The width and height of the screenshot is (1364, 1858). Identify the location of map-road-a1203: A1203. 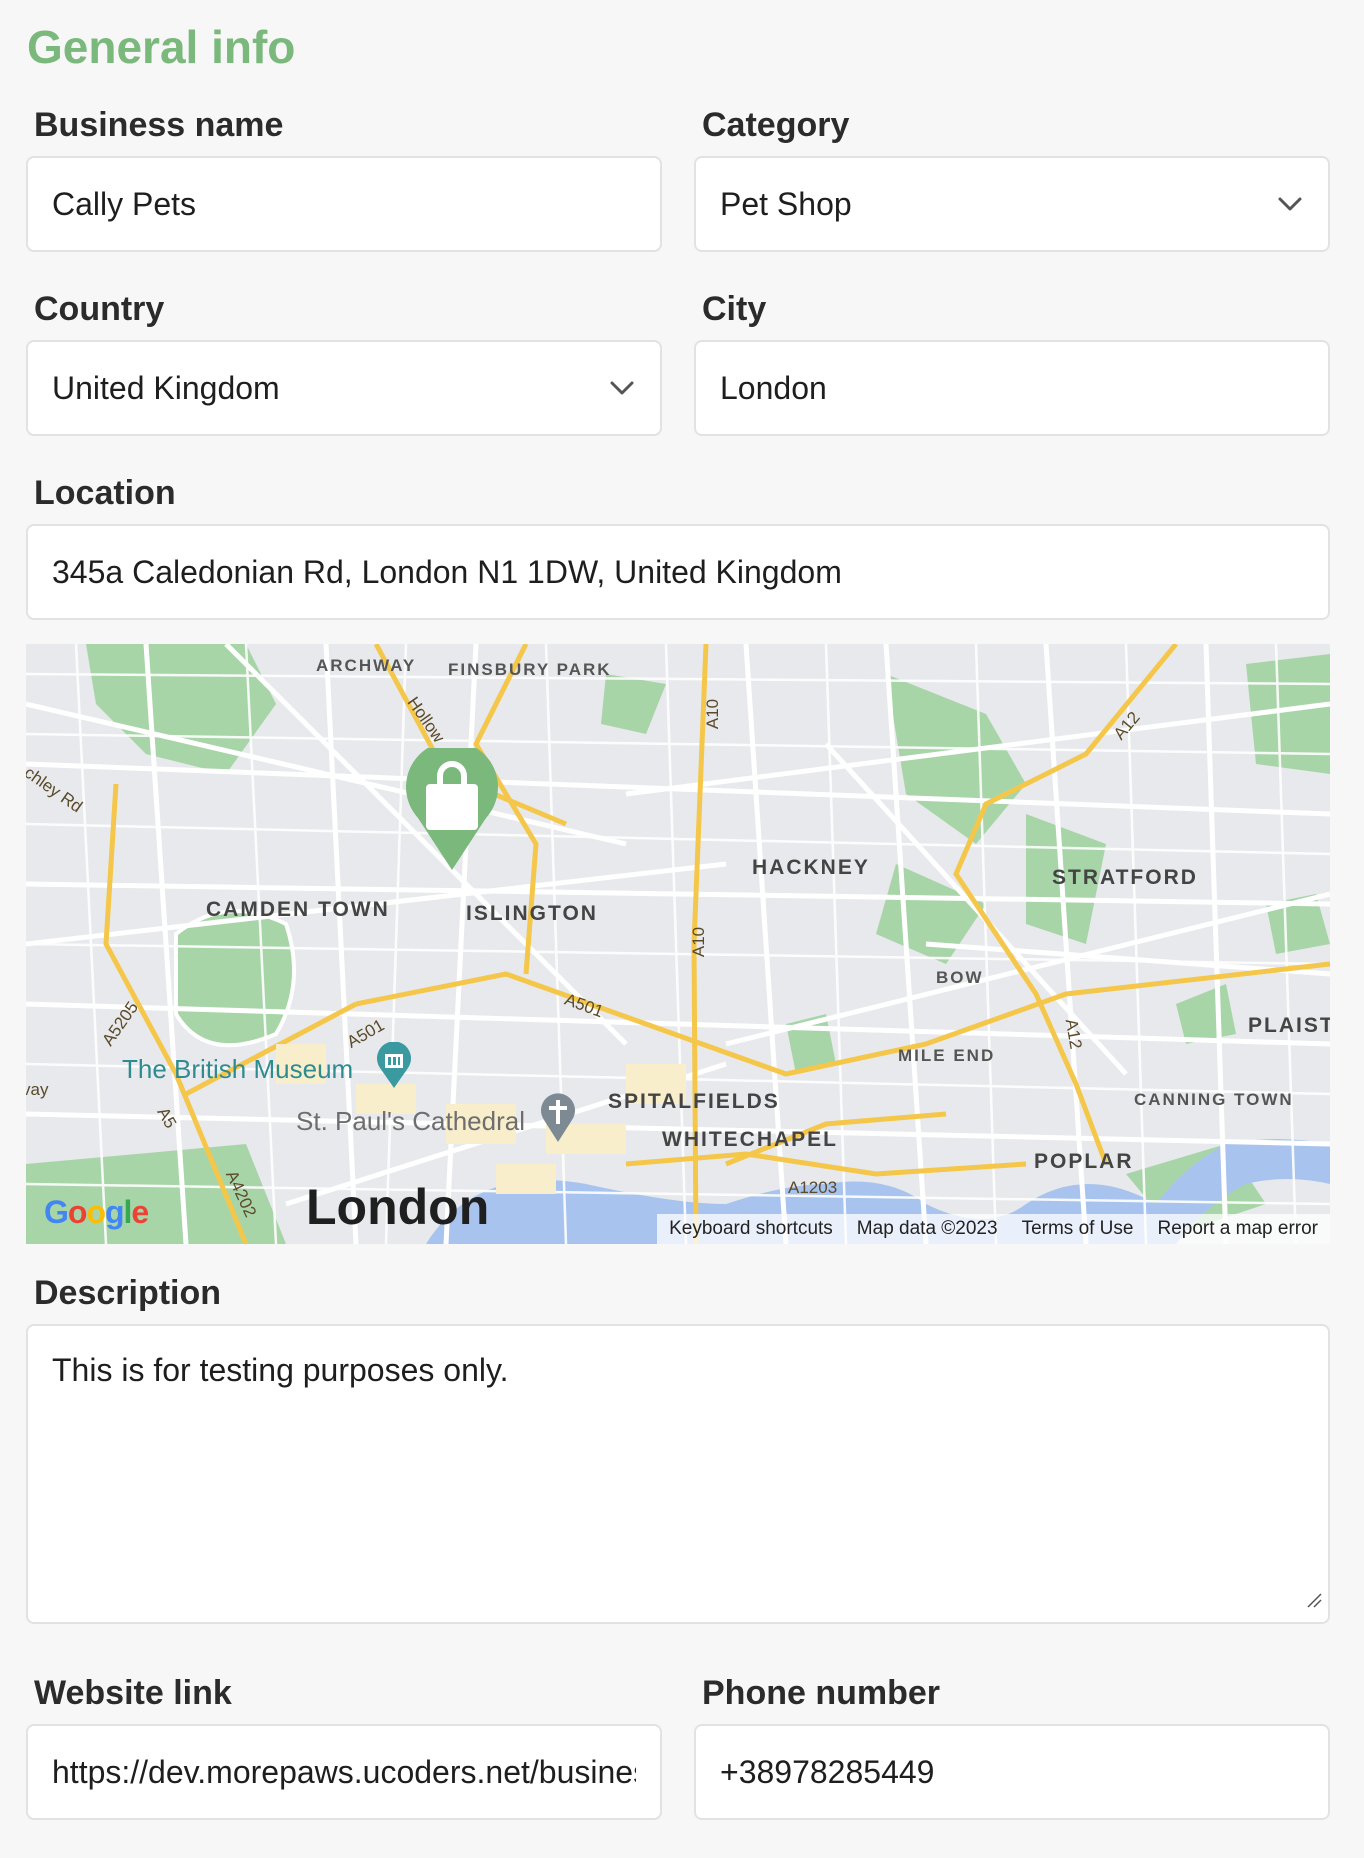
(813, 1187).